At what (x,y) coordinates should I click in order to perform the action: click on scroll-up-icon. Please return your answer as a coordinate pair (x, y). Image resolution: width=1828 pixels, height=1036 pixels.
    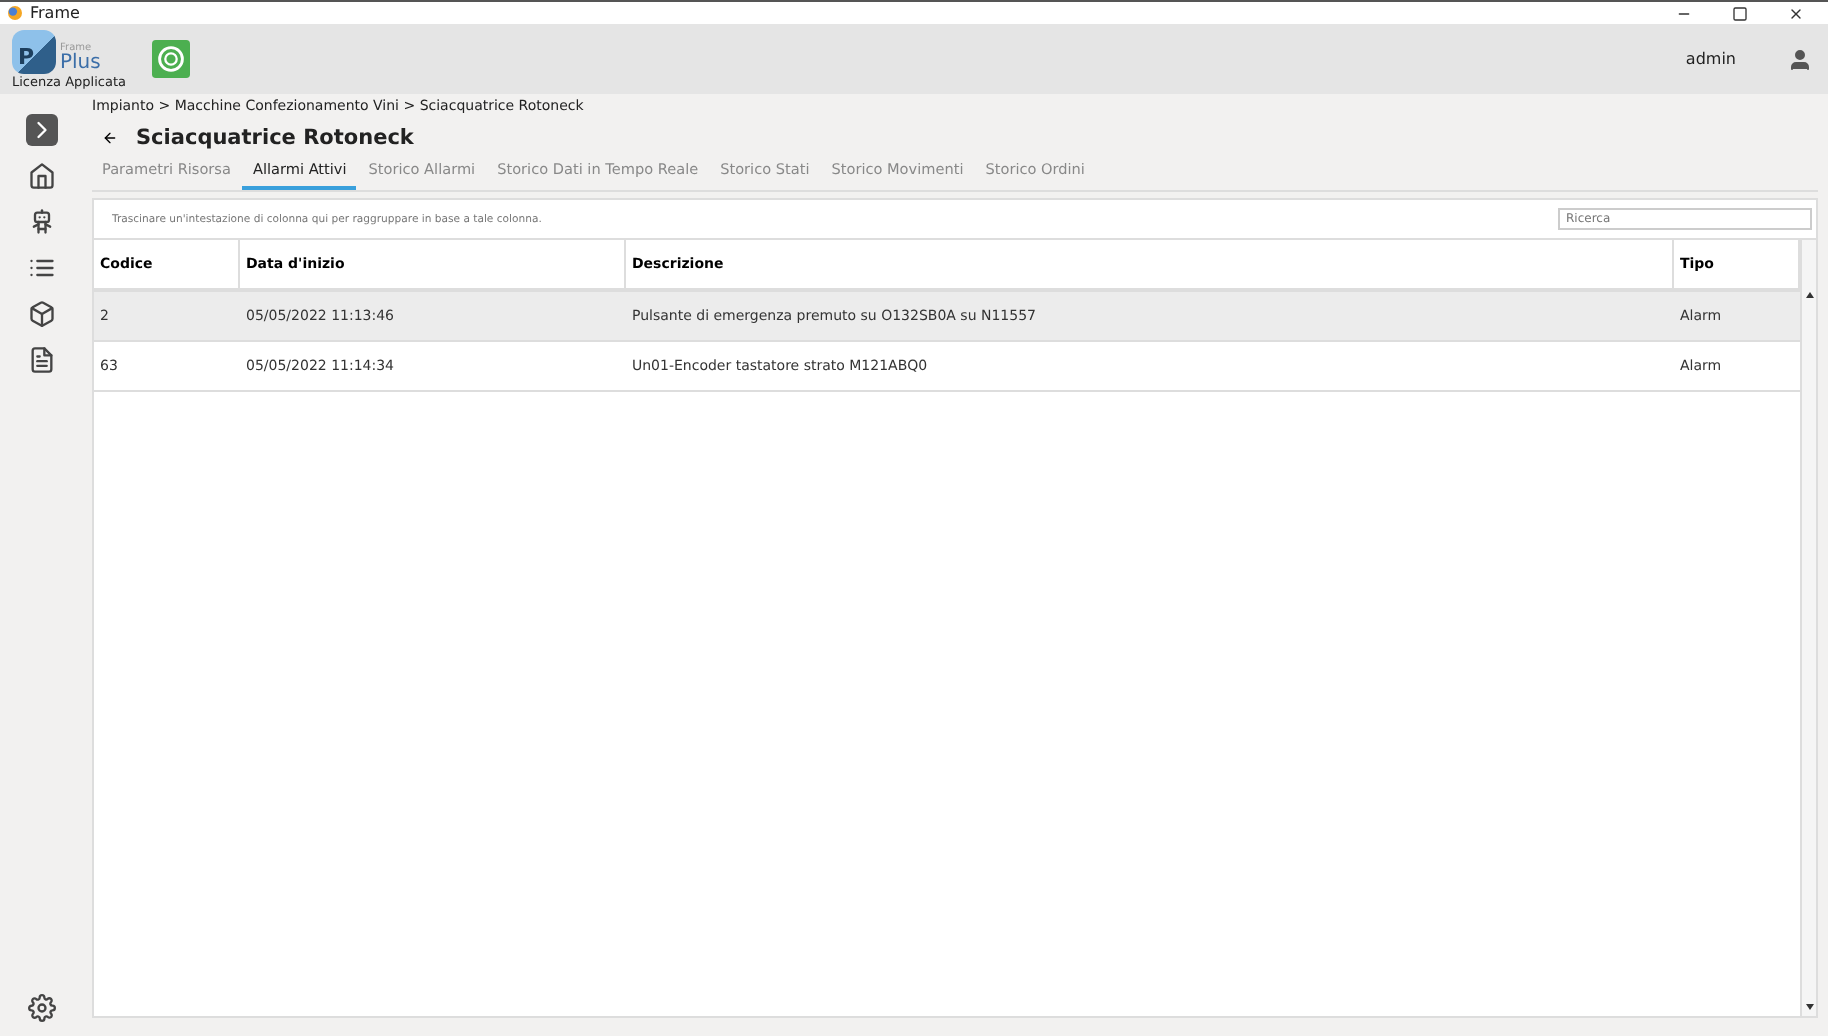
    Looking at the image, I should click on (1809, 295).